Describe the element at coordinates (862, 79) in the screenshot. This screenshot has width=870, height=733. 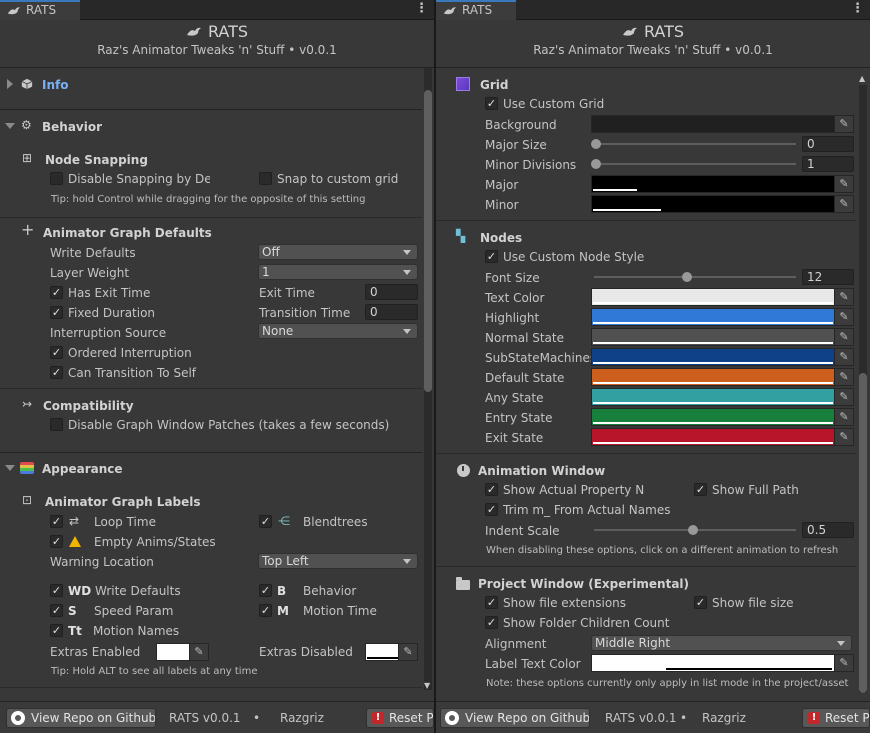
I see `scroll-up-icon: ▲` at that location.